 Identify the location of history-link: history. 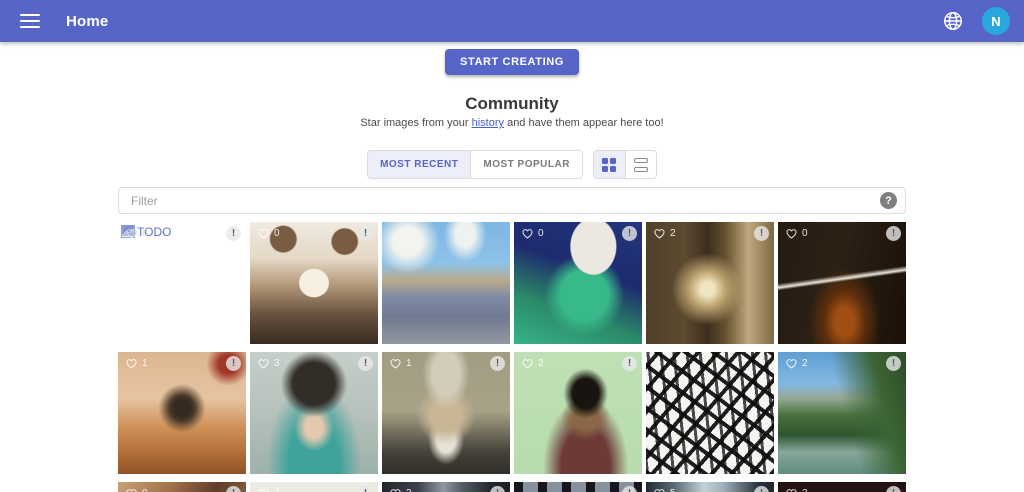
(488, 123).